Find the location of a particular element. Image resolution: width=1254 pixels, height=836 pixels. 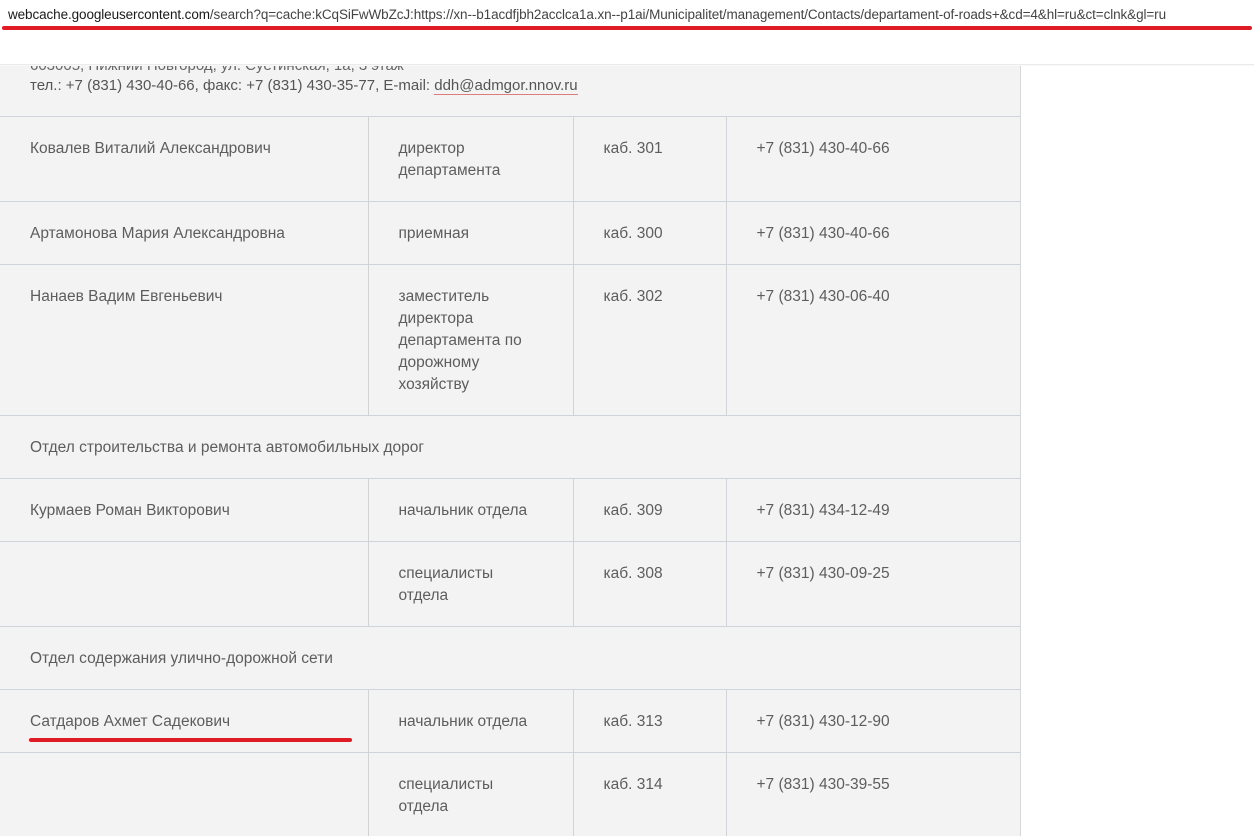

room-number: каб. 313 is located at coordinates (649, 721).